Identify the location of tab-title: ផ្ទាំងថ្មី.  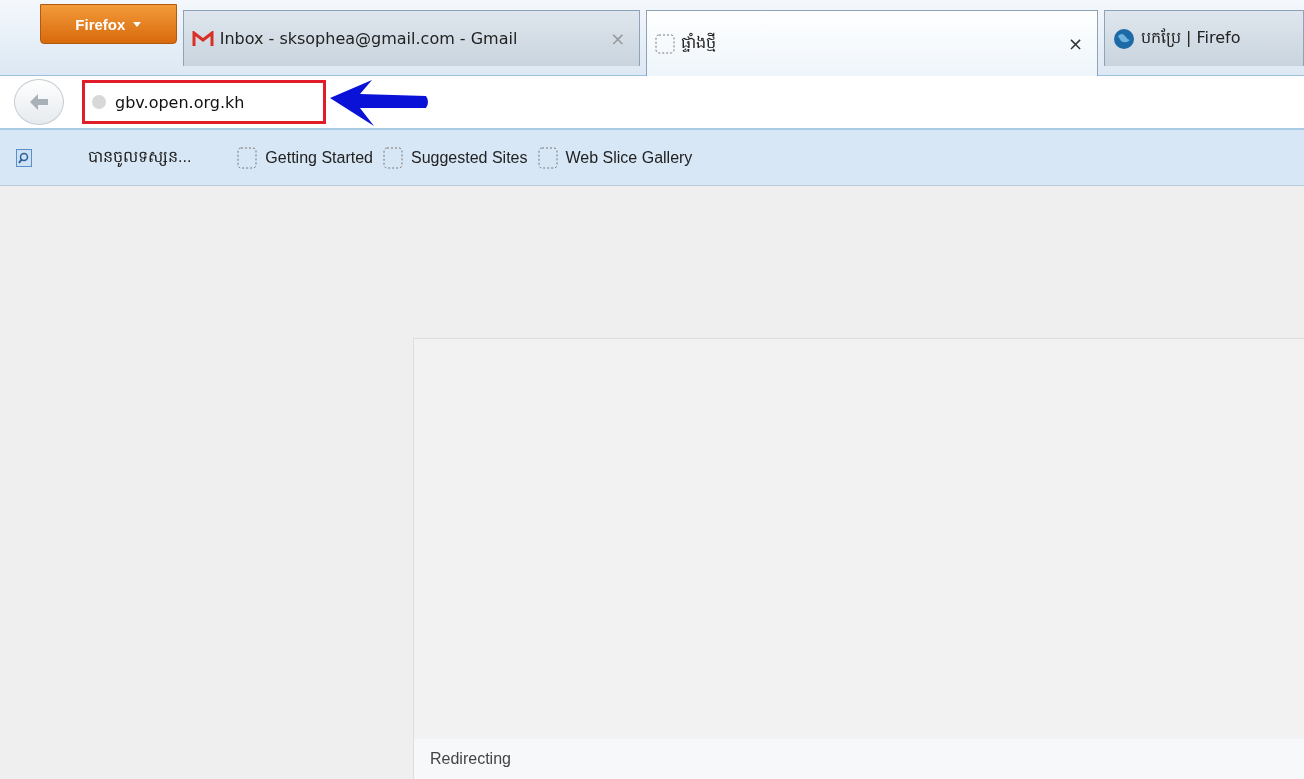
(699, 42).